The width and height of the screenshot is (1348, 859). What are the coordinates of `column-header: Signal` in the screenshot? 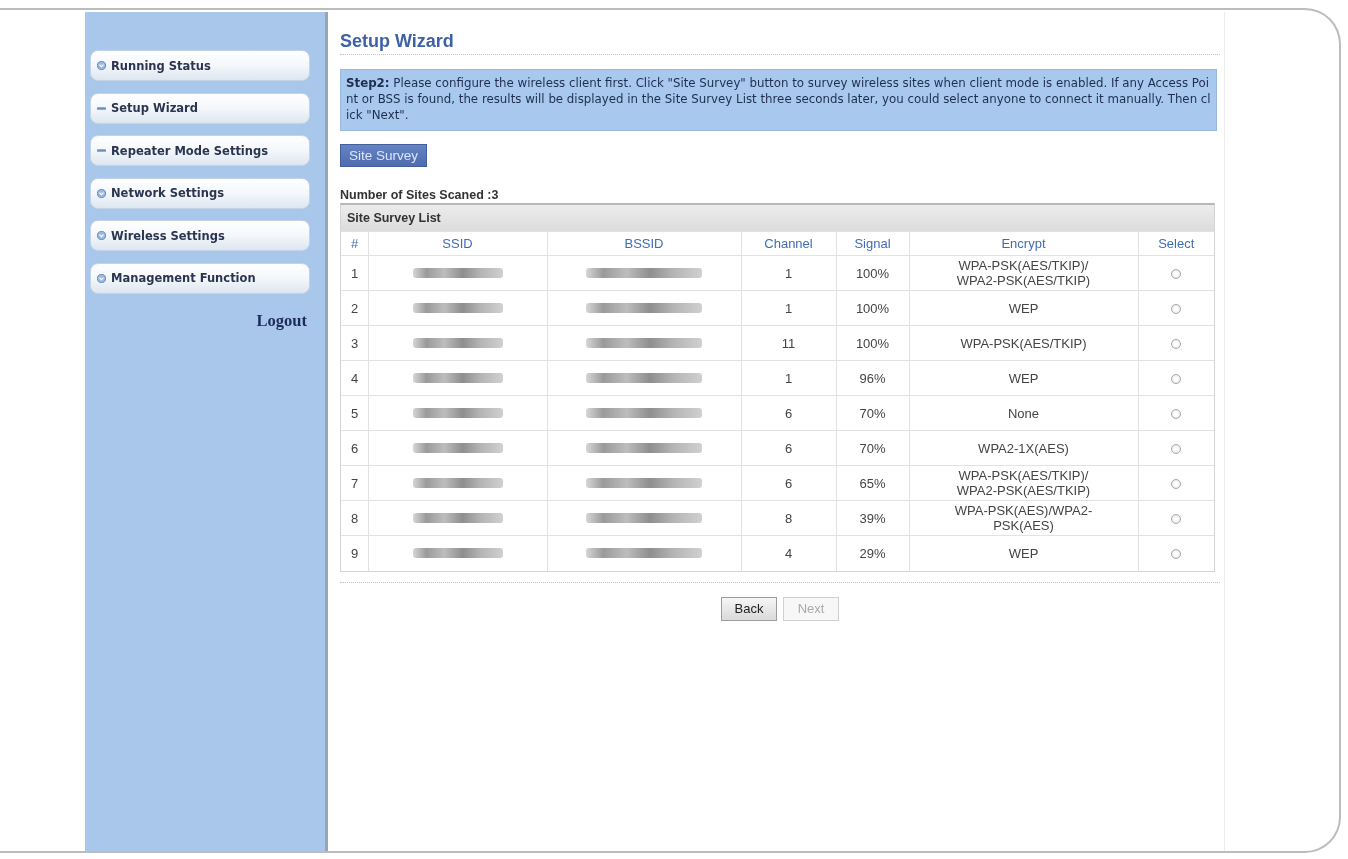 It's located at (872, 243).